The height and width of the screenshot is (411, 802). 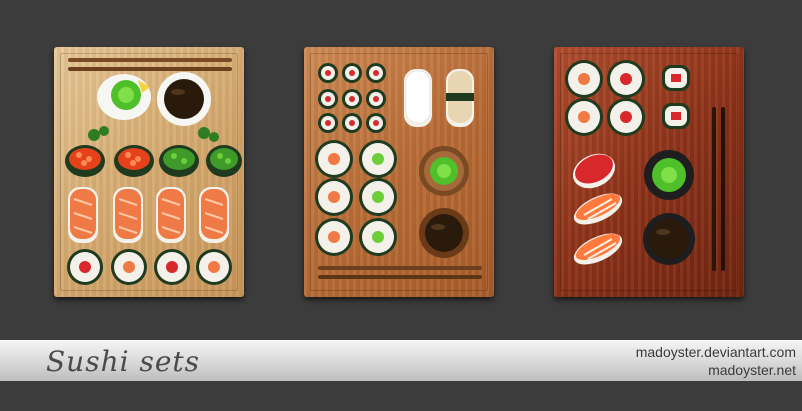 I want to click on sushi-set-1-illustration, so click(x=153, y=171).